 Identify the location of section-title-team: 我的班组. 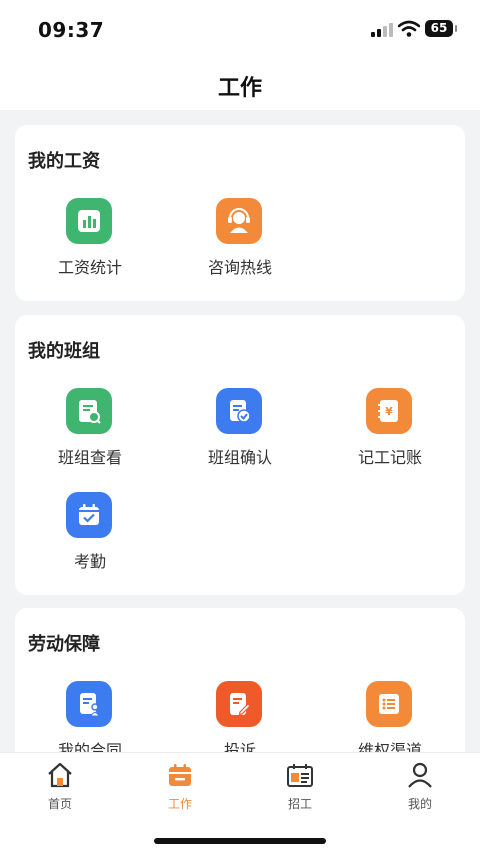
(64, 351).